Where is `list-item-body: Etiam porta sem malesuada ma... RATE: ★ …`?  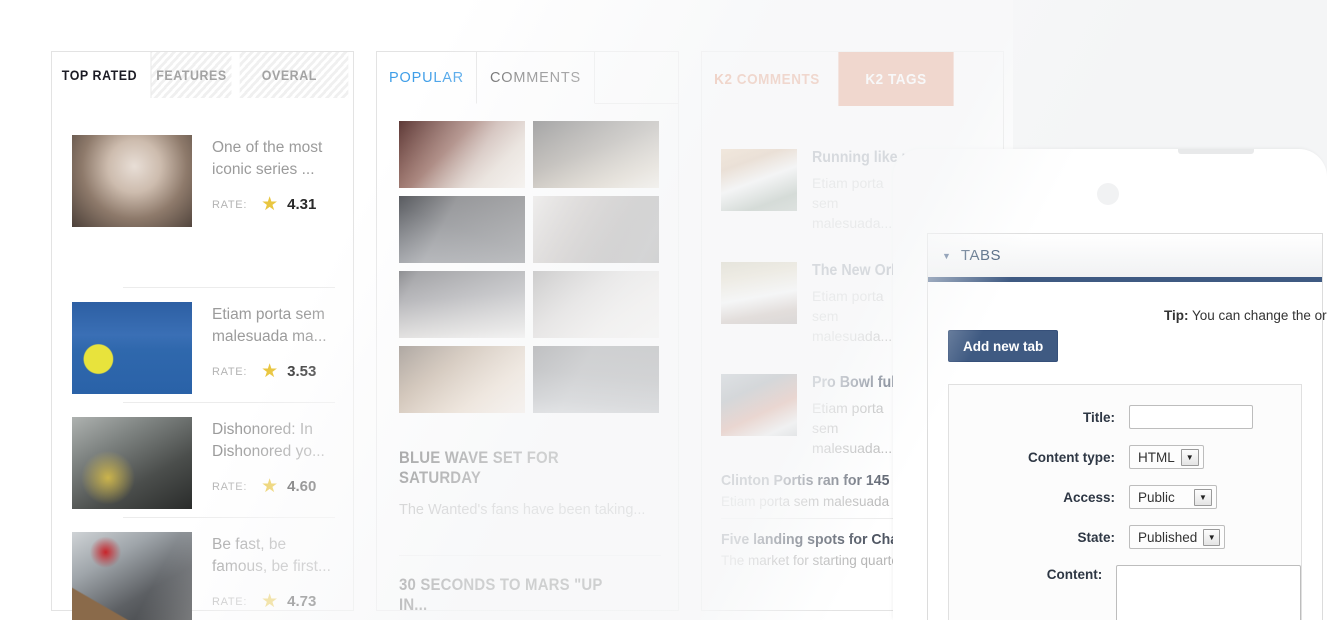
list-item-body: Etiam porta sem malesuada ma... RATE: ★ … is located at coordinates (262, 348).